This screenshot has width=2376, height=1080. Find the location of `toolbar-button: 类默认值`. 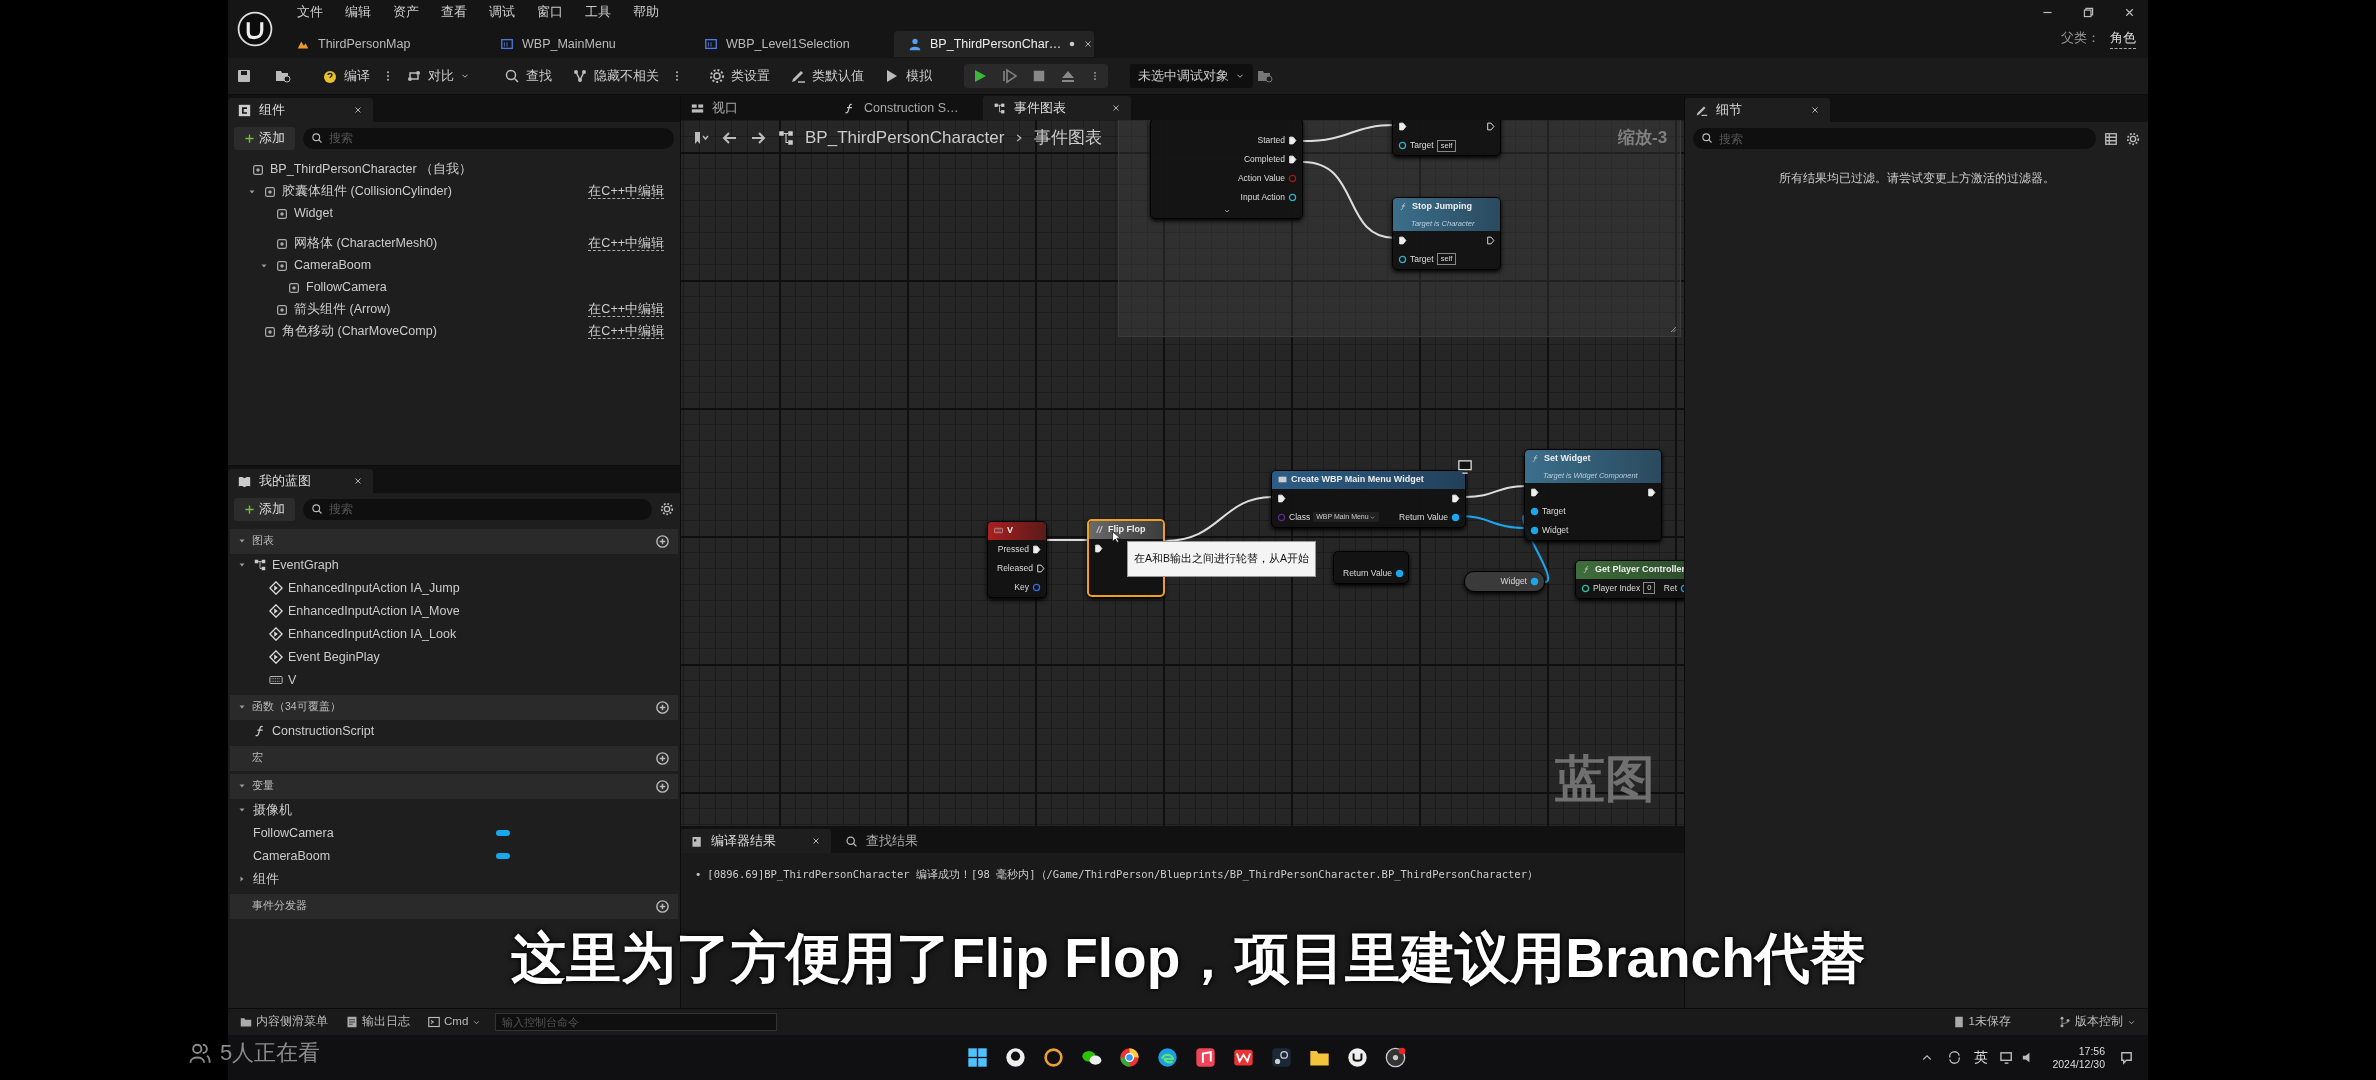

toolbar-button: 类默认值 is located at coordinates (827, 76).